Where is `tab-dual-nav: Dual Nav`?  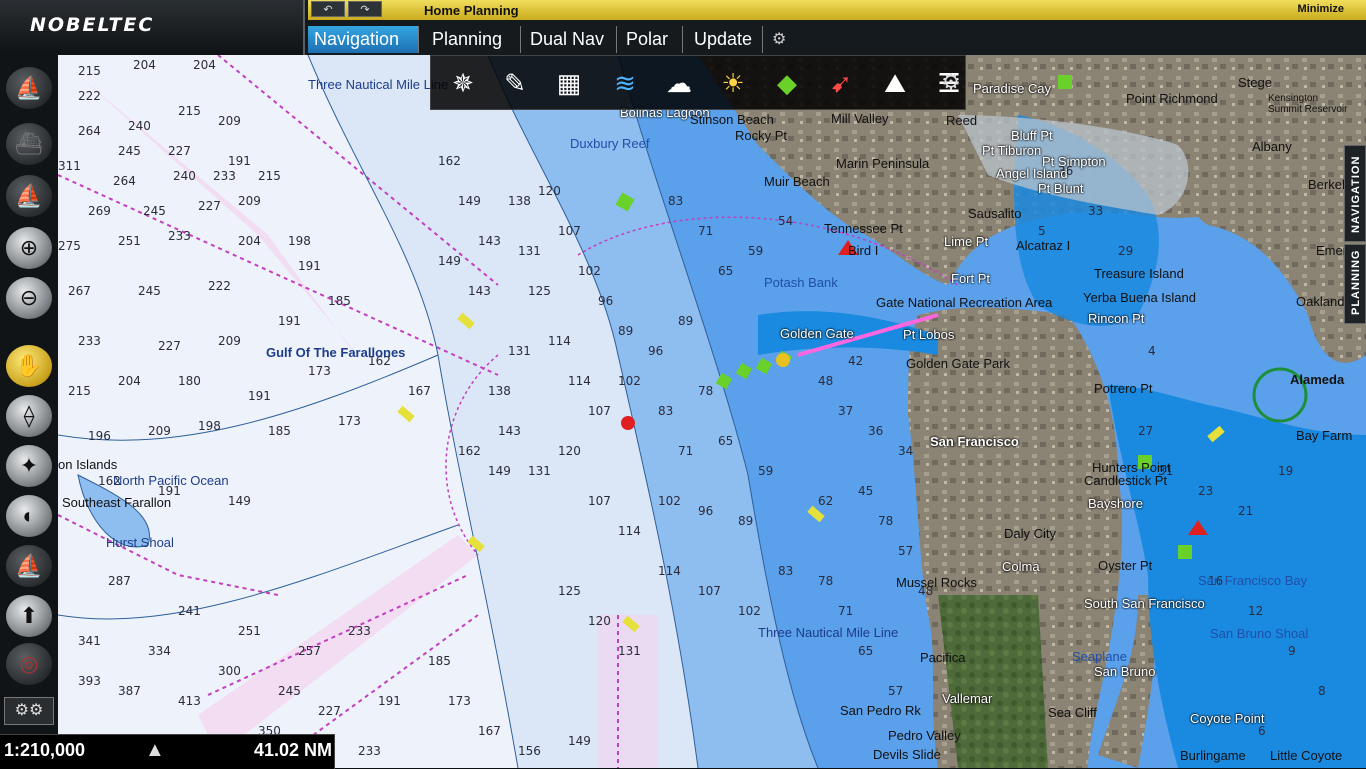 tab-dual-nav: Dual Nav is located at coordinates (570, 39).